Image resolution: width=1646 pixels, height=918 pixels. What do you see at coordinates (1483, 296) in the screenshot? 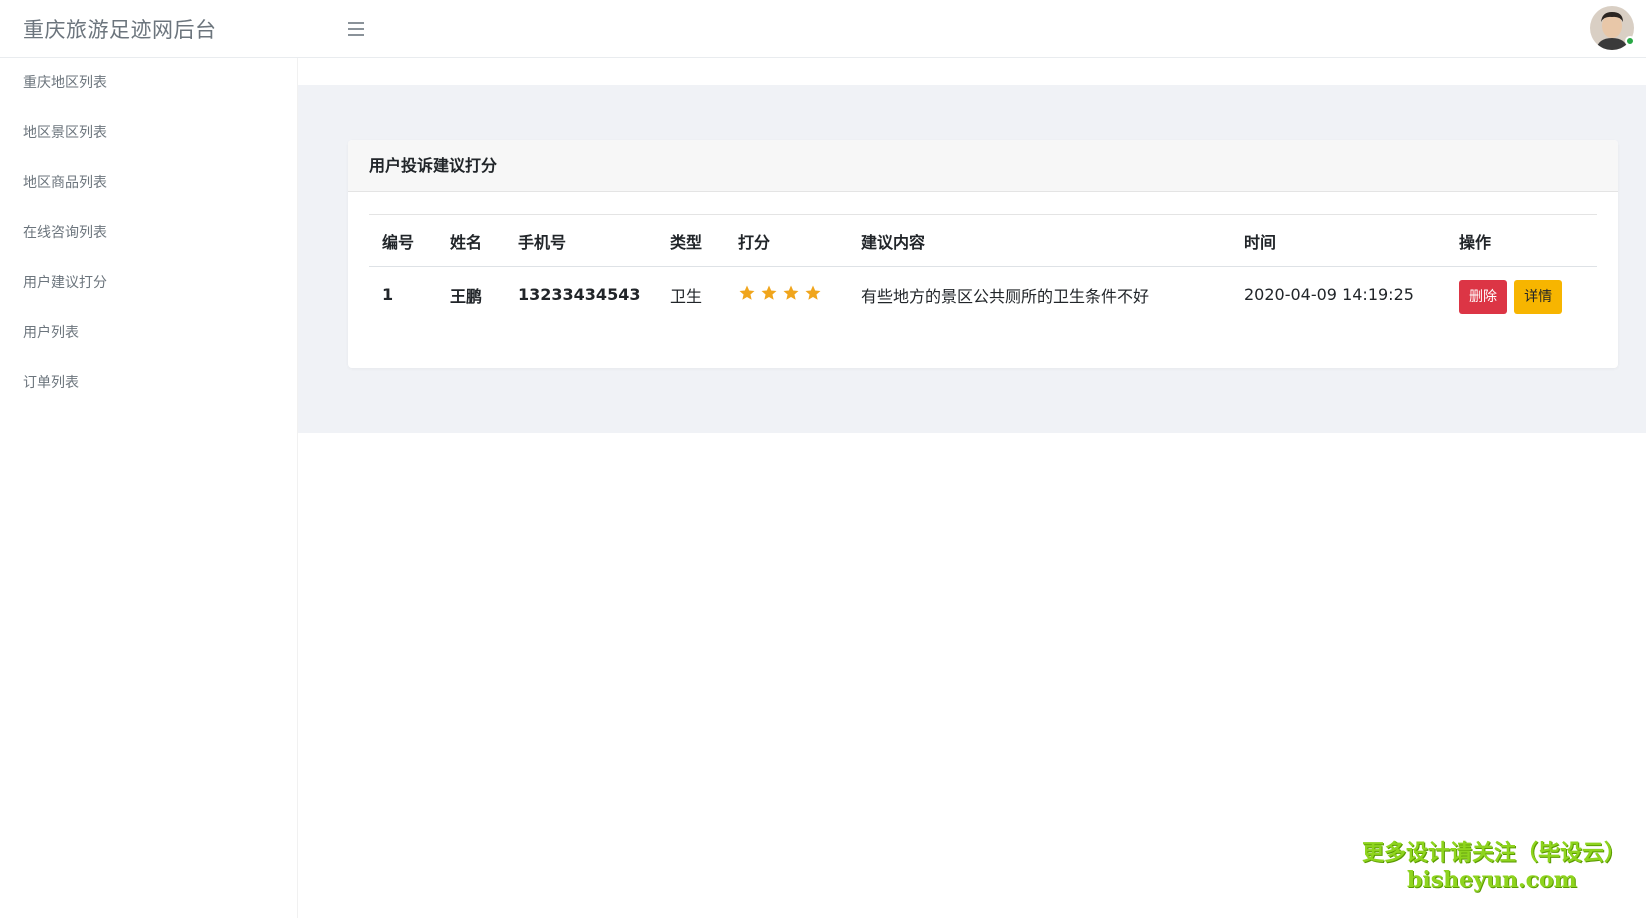
I see `delete-button: 删除` at bounding box center [1483, 296].